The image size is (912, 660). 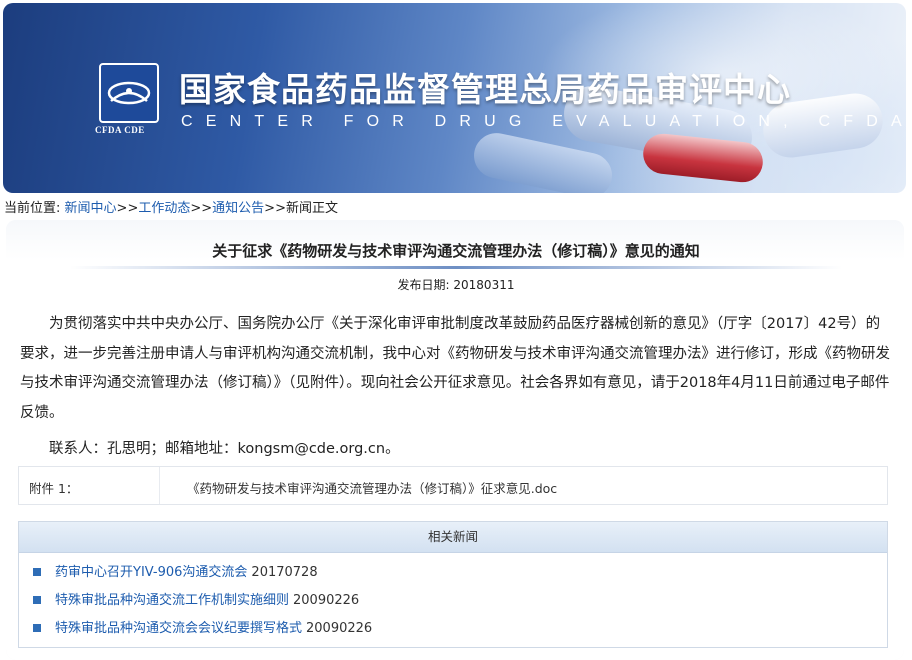 What do you see at coordinates (453, 573) in the screenshot?
I see `list-item: 药审中心召开YIV-906沟通交流会 20170728` at bounding box center [453, 573].